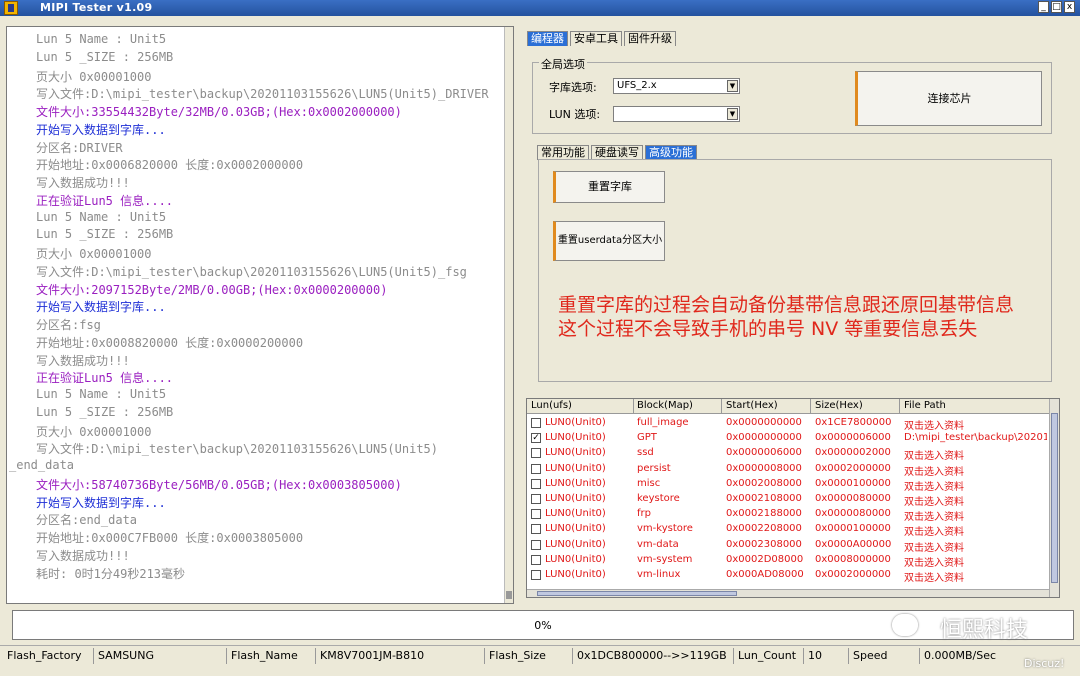 The height and width of the screenshot is (676, 1080). Describe the element at coordinates (925, 405) in the screenshot. I see `col-file-path: File Path` at that location.